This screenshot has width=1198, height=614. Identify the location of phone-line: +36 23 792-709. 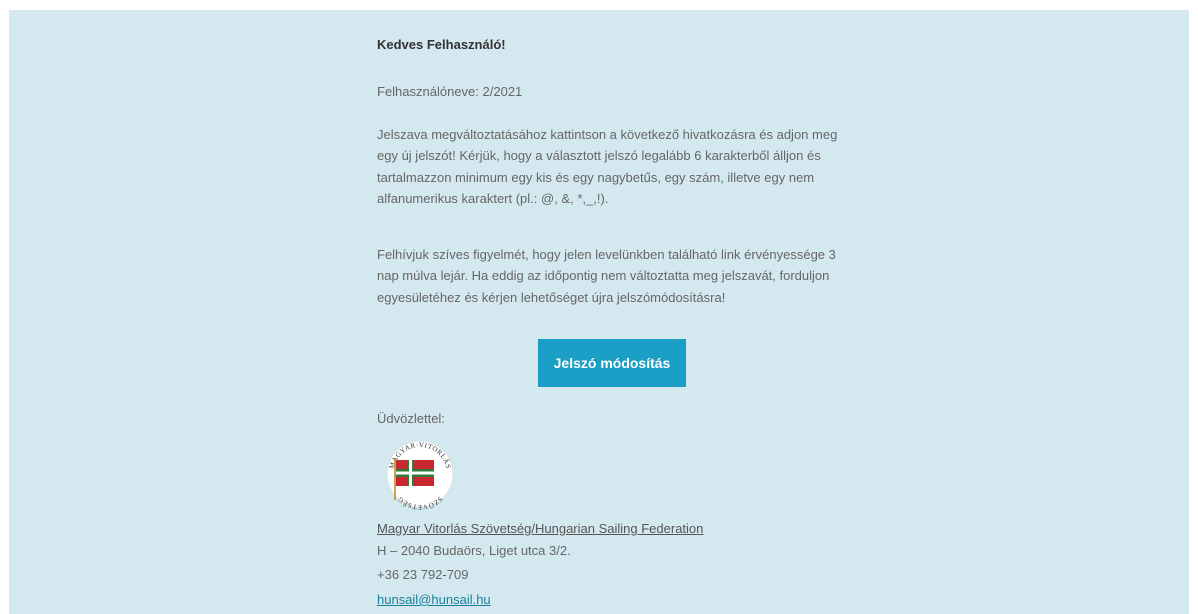
(423, 574).